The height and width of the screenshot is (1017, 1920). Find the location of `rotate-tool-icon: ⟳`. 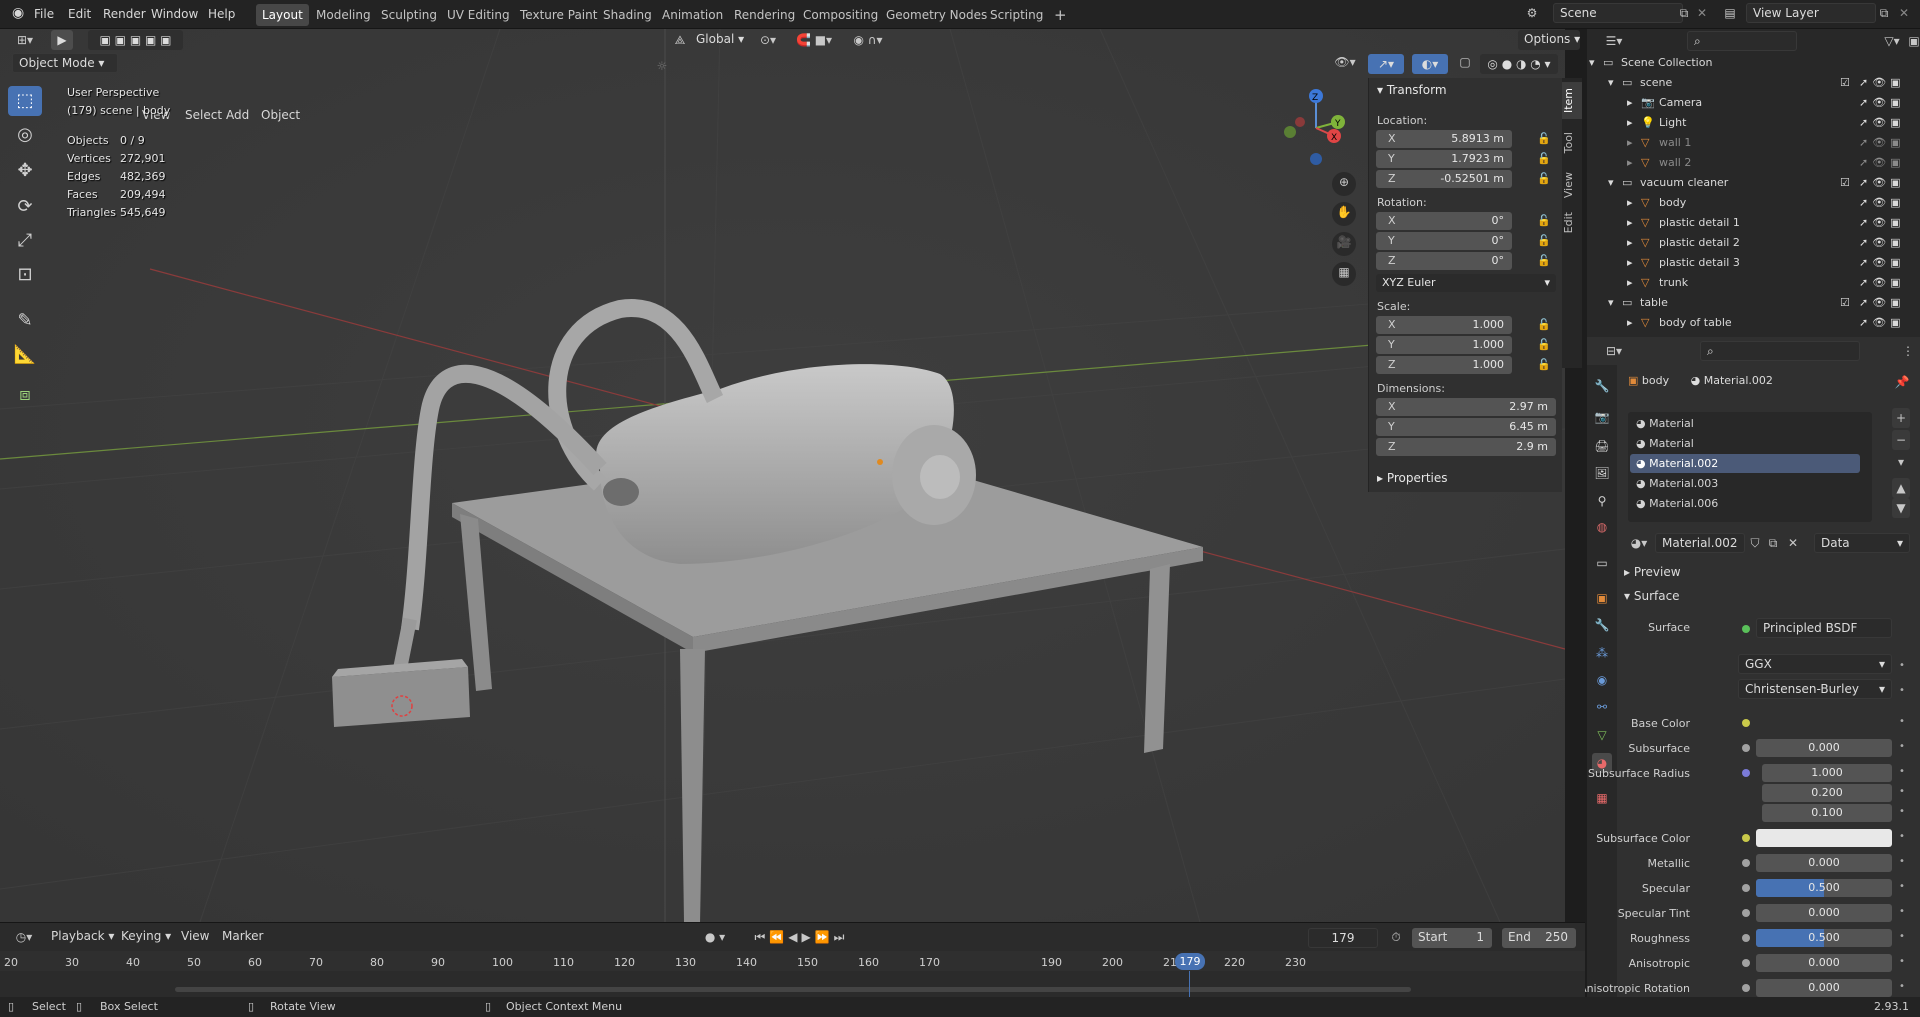

rotate-tool-icon: ⟳ is located at coordinates (25, 207).